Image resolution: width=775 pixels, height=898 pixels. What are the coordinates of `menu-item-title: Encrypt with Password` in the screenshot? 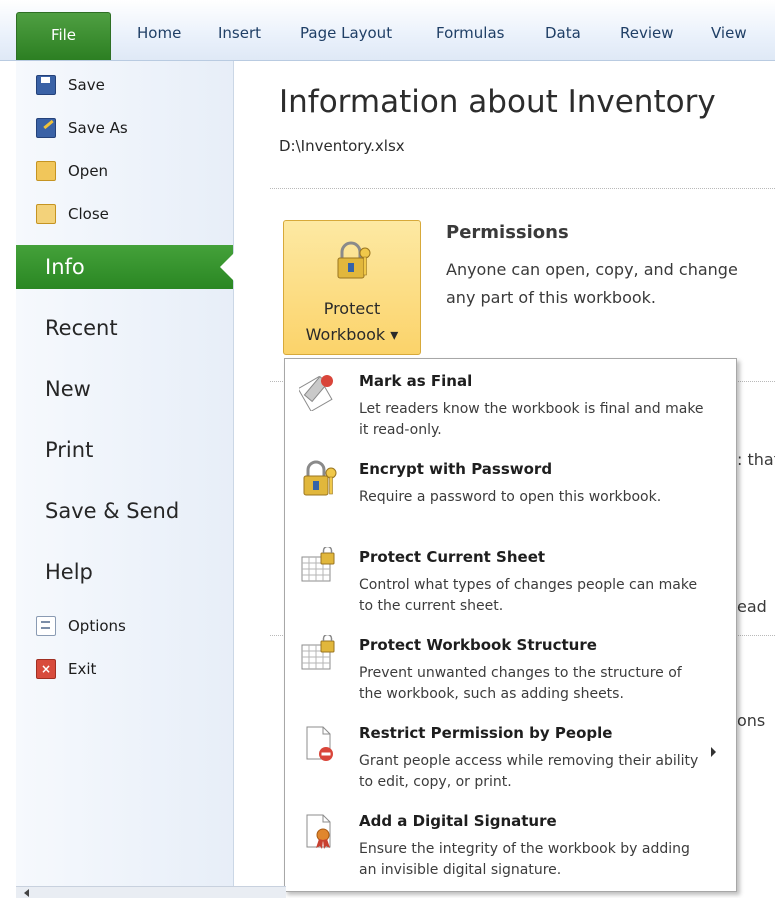 It's located at (456, 469).